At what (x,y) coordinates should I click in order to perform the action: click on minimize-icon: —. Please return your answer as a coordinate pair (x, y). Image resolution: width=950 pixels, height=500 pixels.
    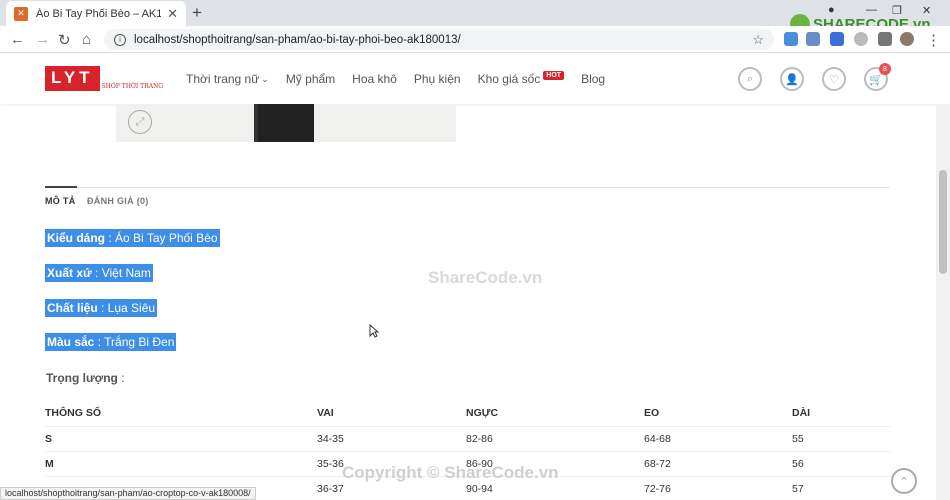
    Looking at the image, I should click on (871, 10).